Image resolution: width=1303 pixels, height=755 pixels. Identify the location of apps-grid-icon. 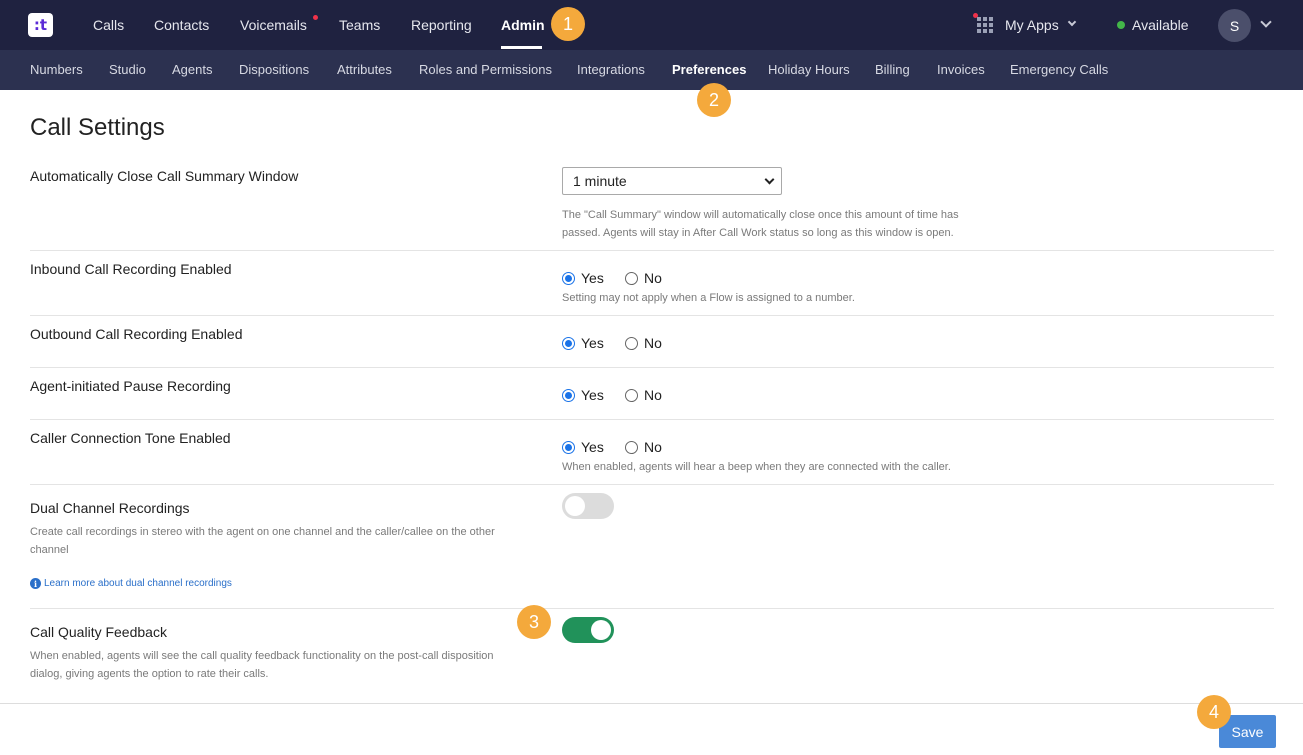
(985, 25).